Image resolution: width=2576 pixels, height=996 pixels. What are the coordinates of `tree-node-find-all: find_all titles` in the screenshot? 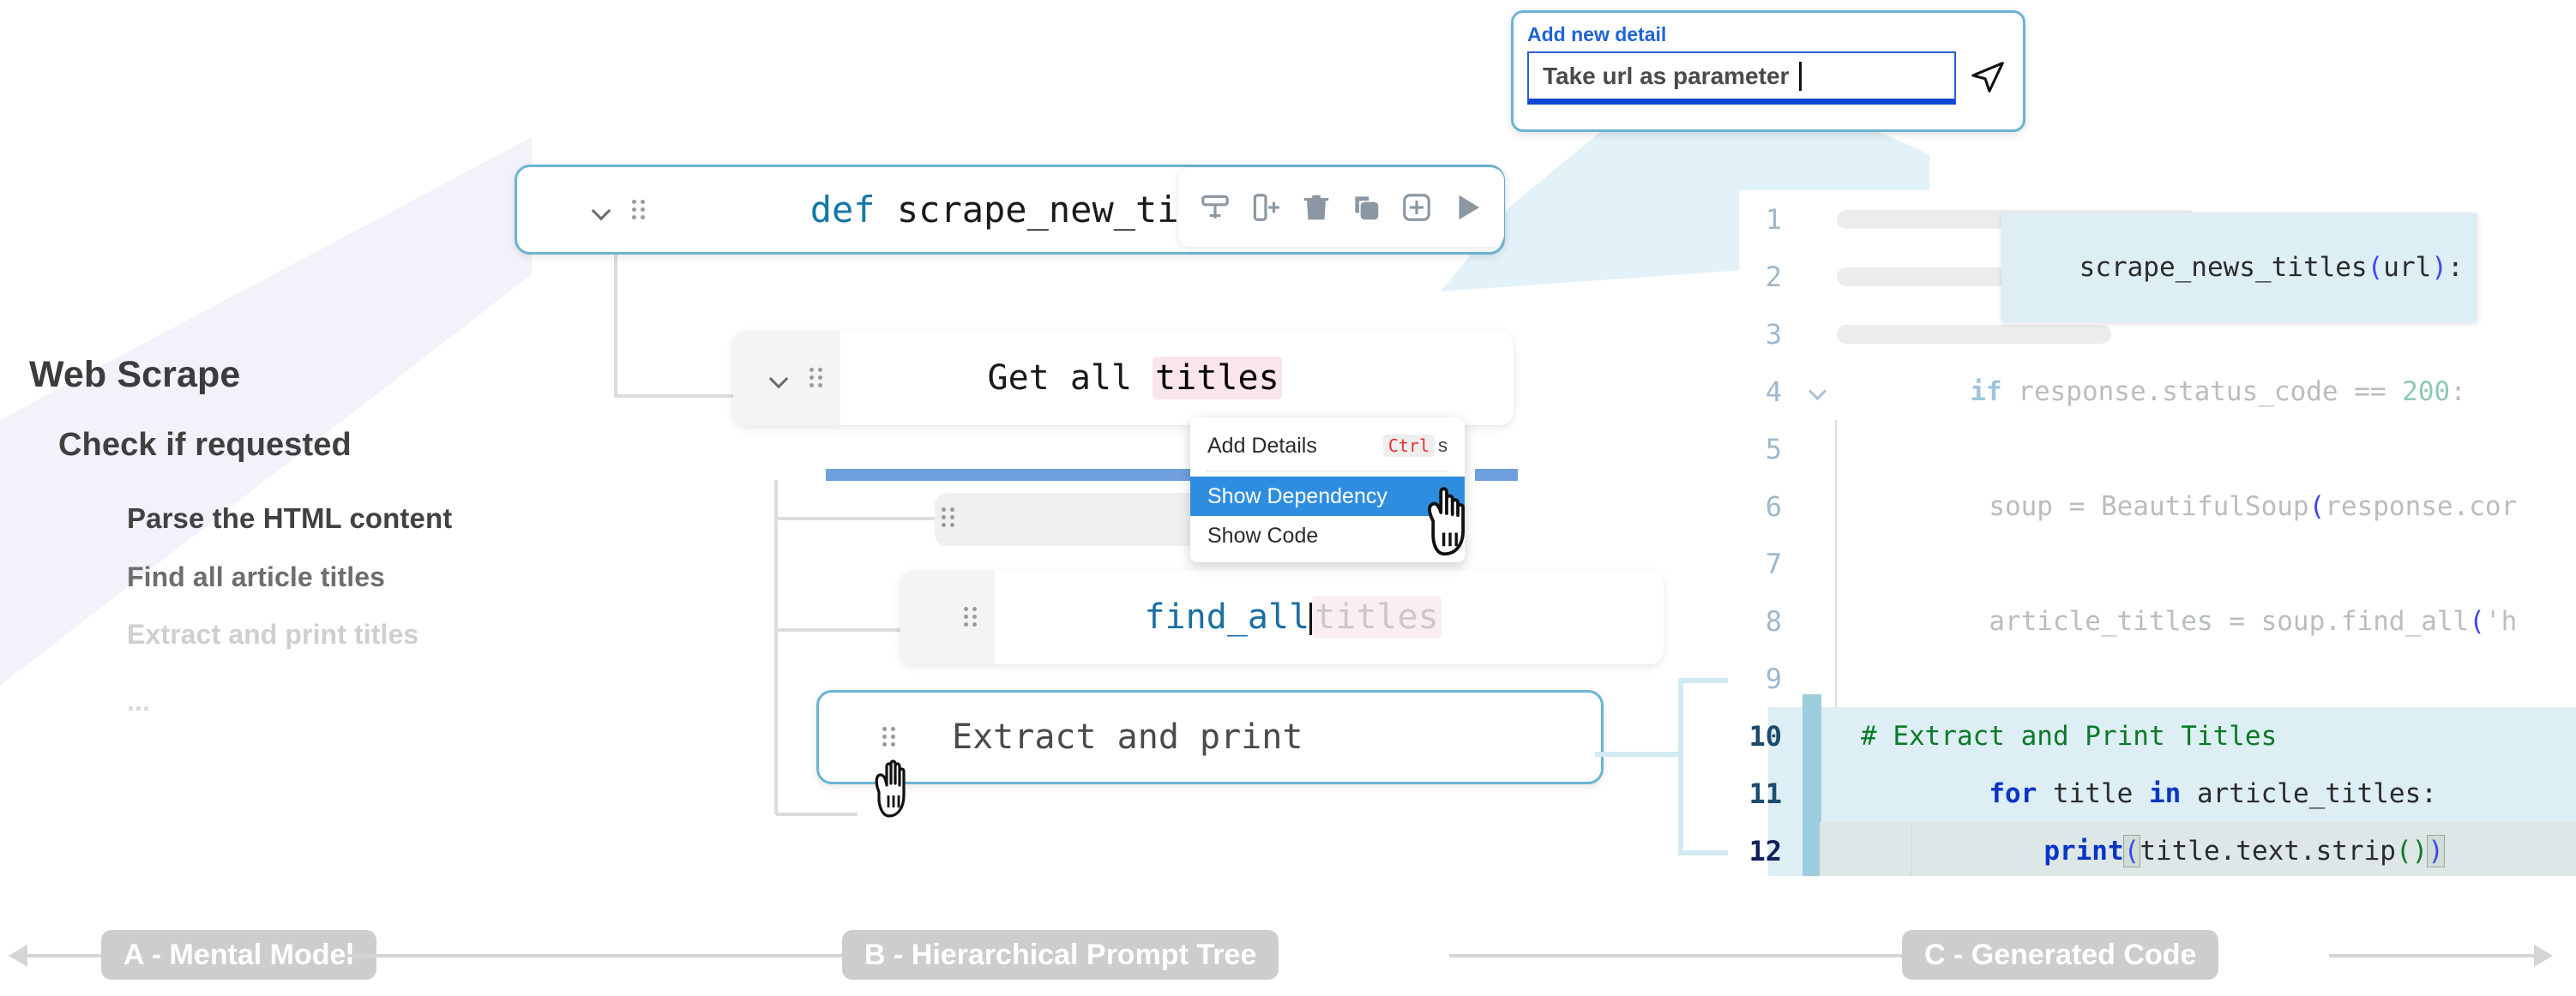 It's located at (1282, 617).